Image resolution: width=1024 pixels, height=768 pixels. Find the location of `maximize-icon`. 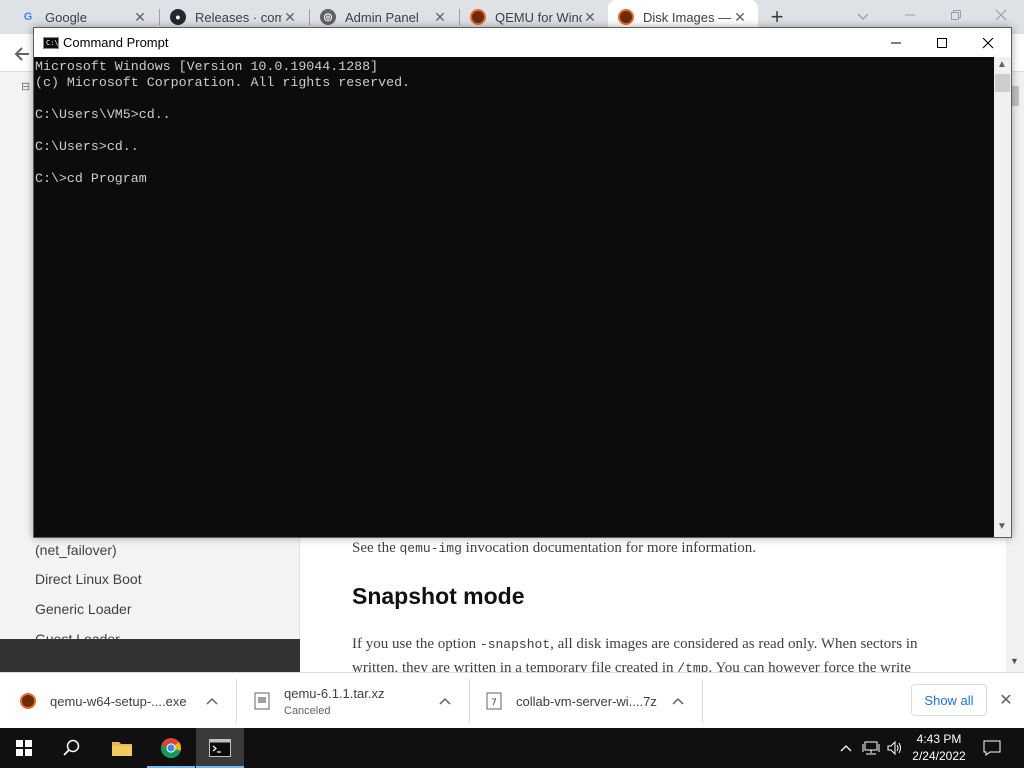

maximize-icon is located at coordinates (942, 42).